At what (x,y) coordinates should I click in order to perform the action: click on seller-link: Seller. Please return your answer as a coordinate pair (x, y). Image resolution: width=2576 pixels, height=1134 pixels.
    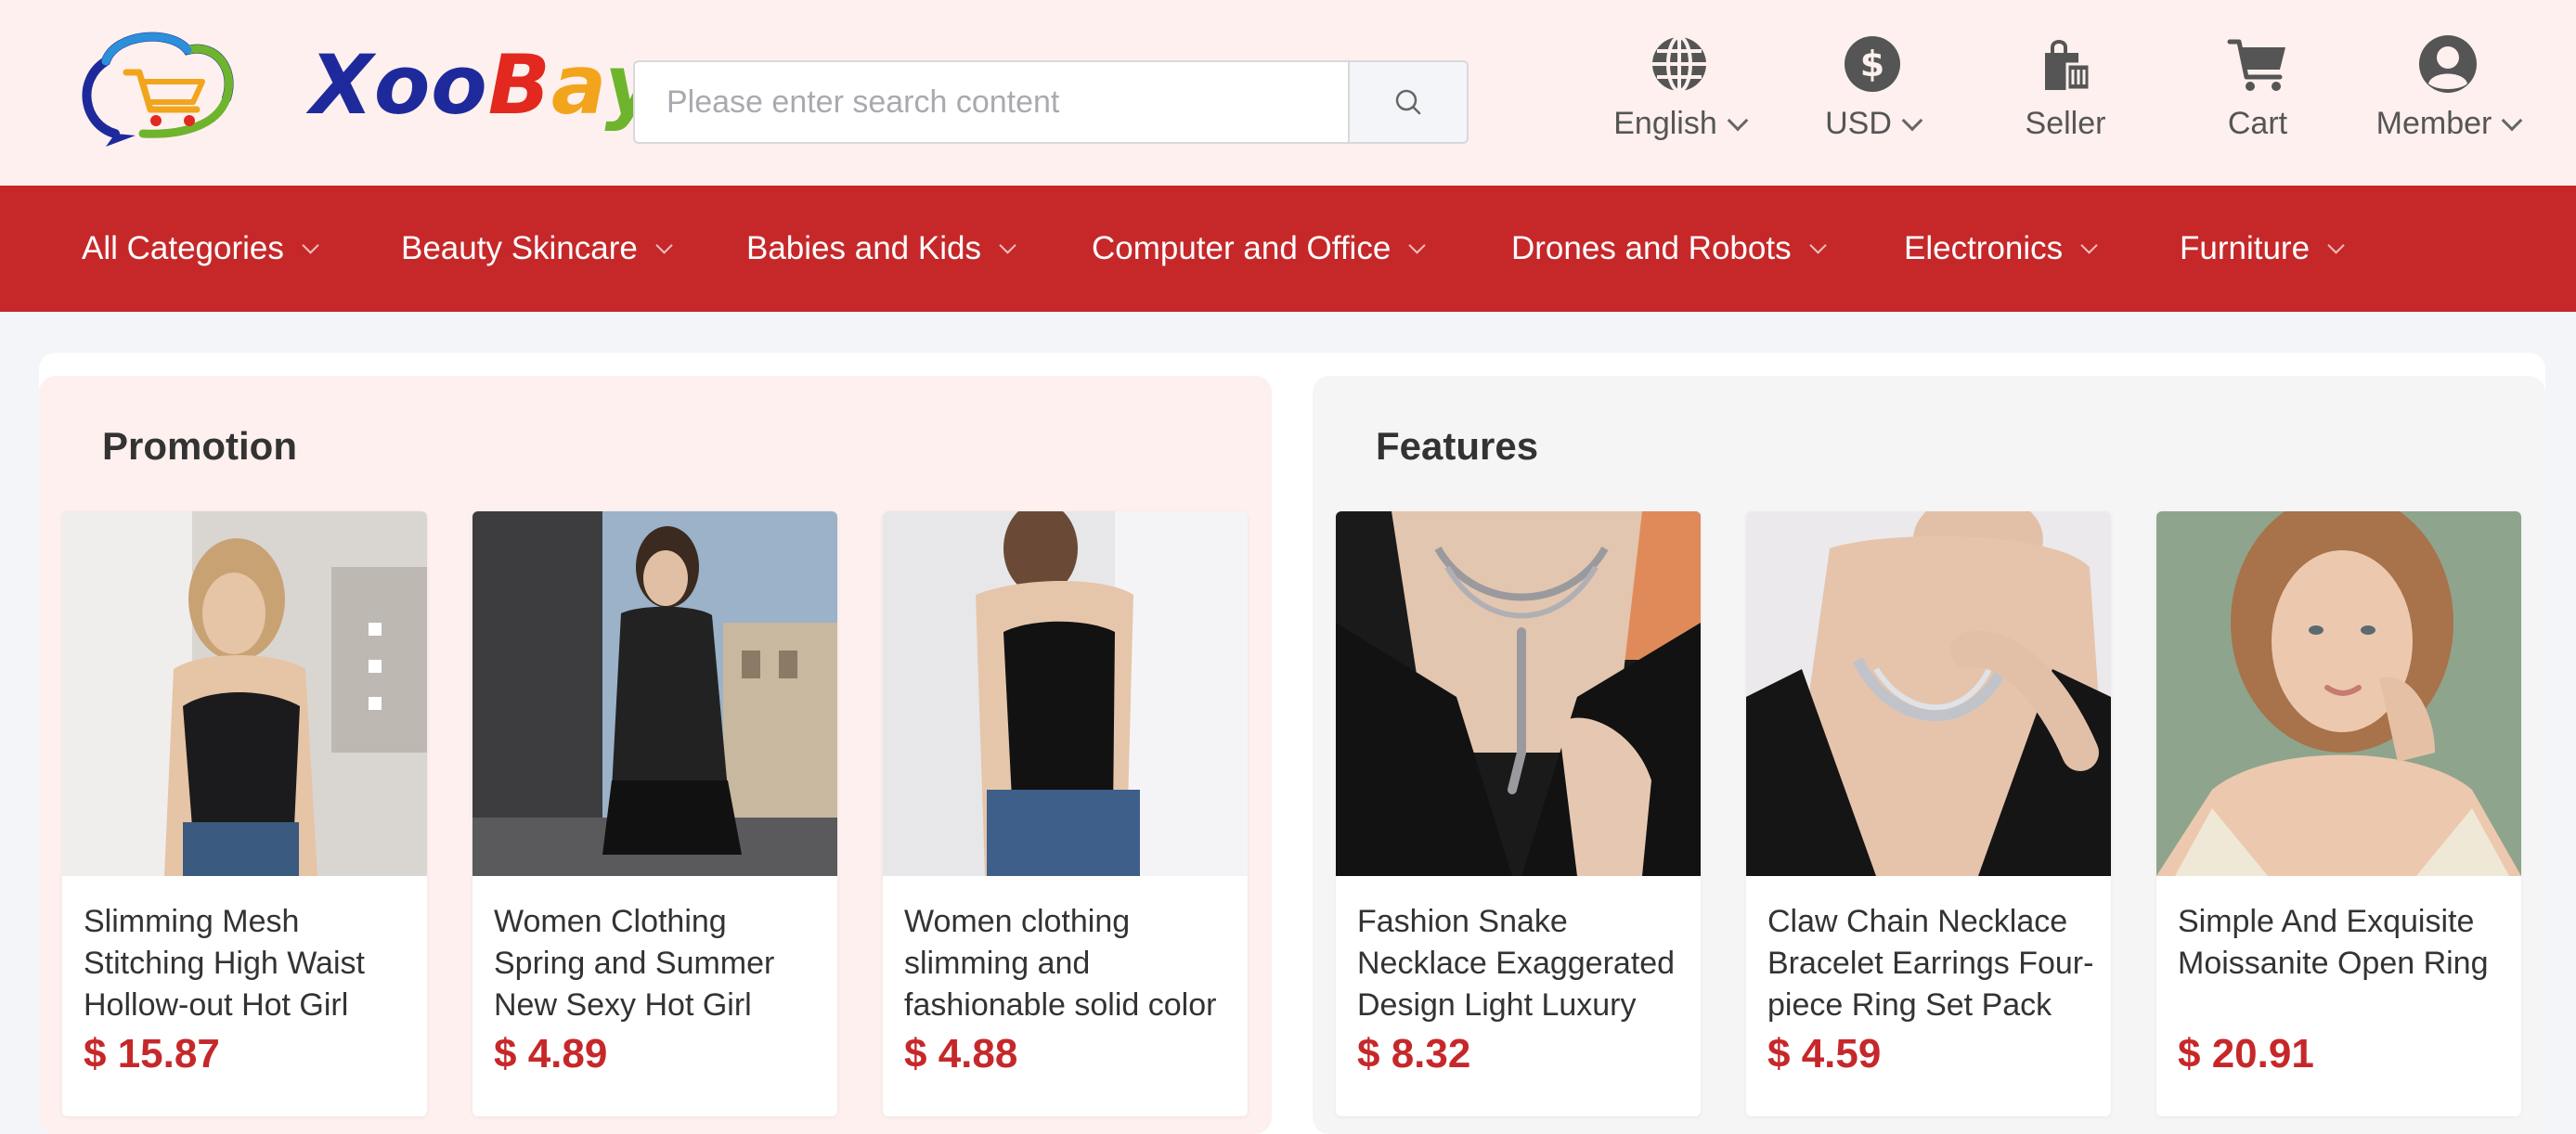
    Looking at the image, I should click on (2065, 92).